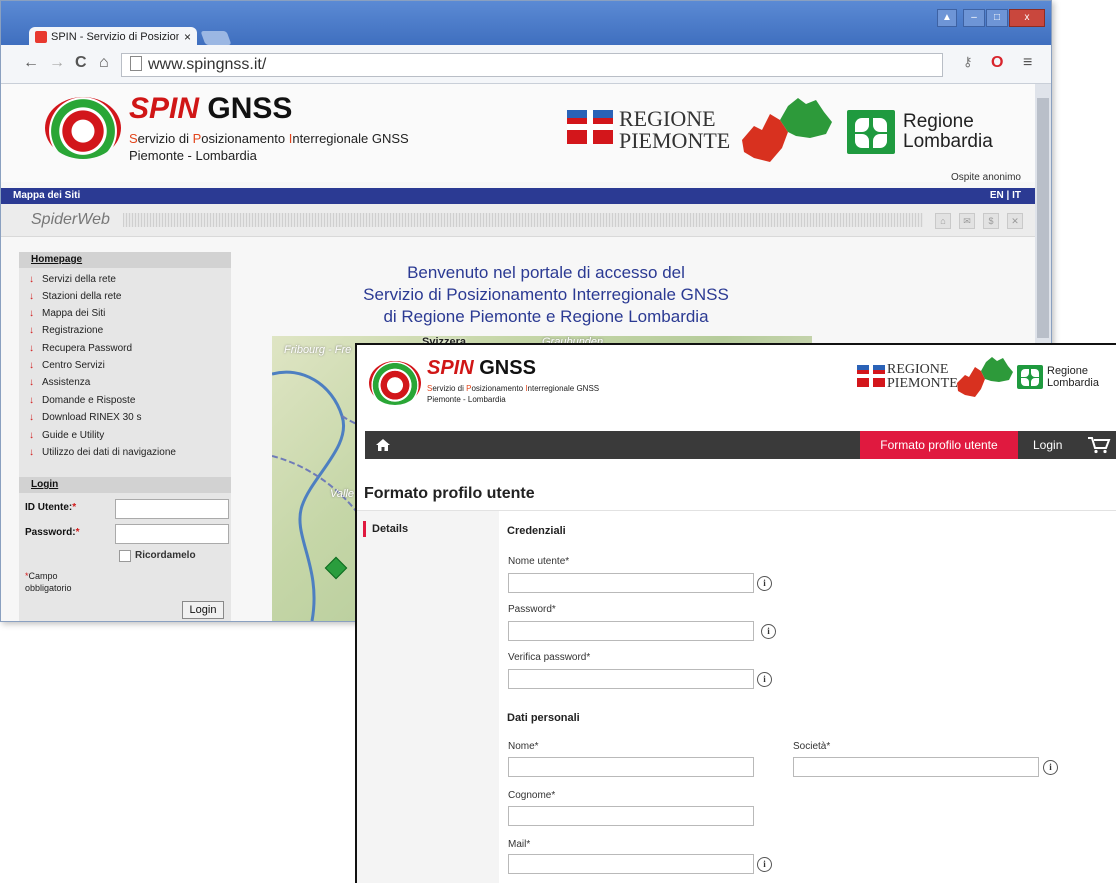 The height and width of the screenshot is (883, 1116). I want to click on id-utente-input, so click(172, 509).